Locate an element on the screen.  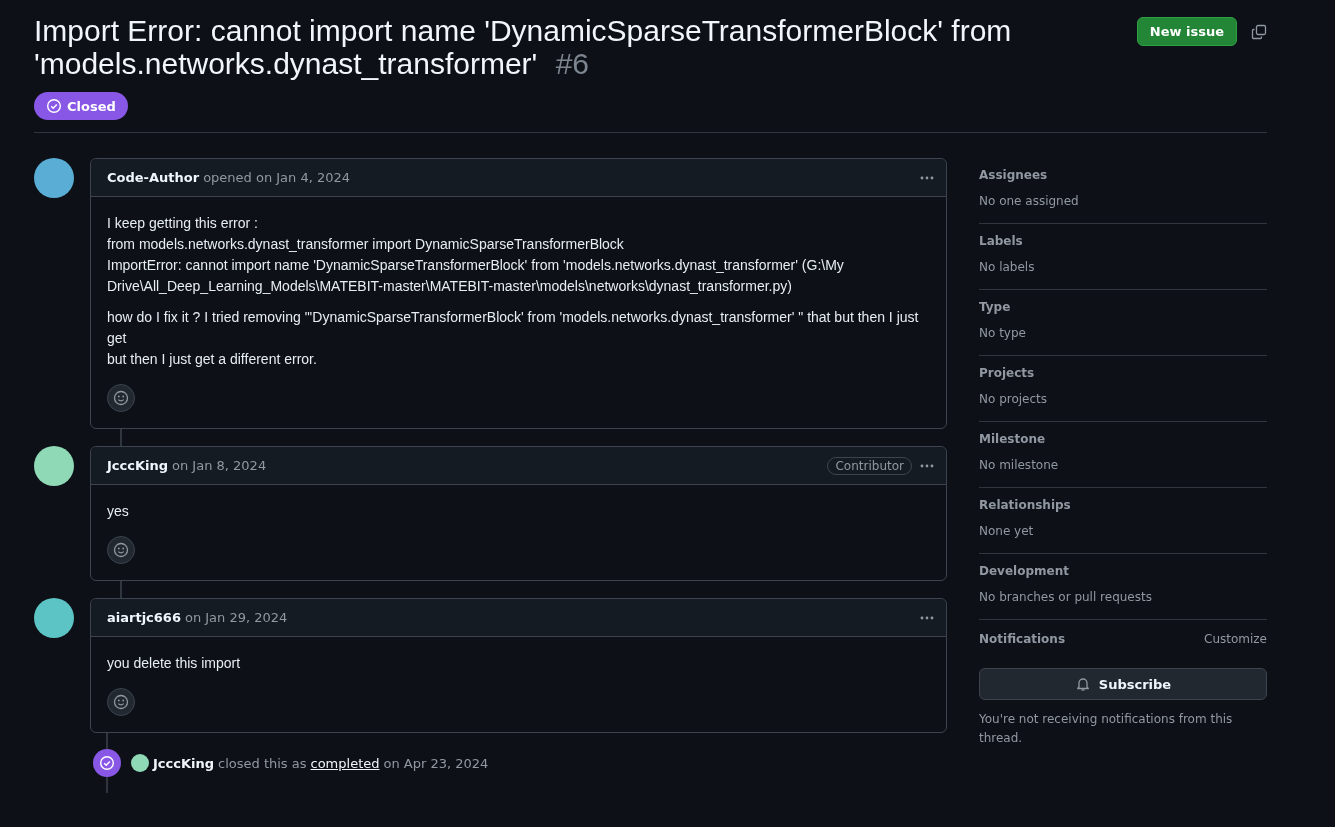
subscribe-button: Subscribe is located at coordinates (1123, 684).